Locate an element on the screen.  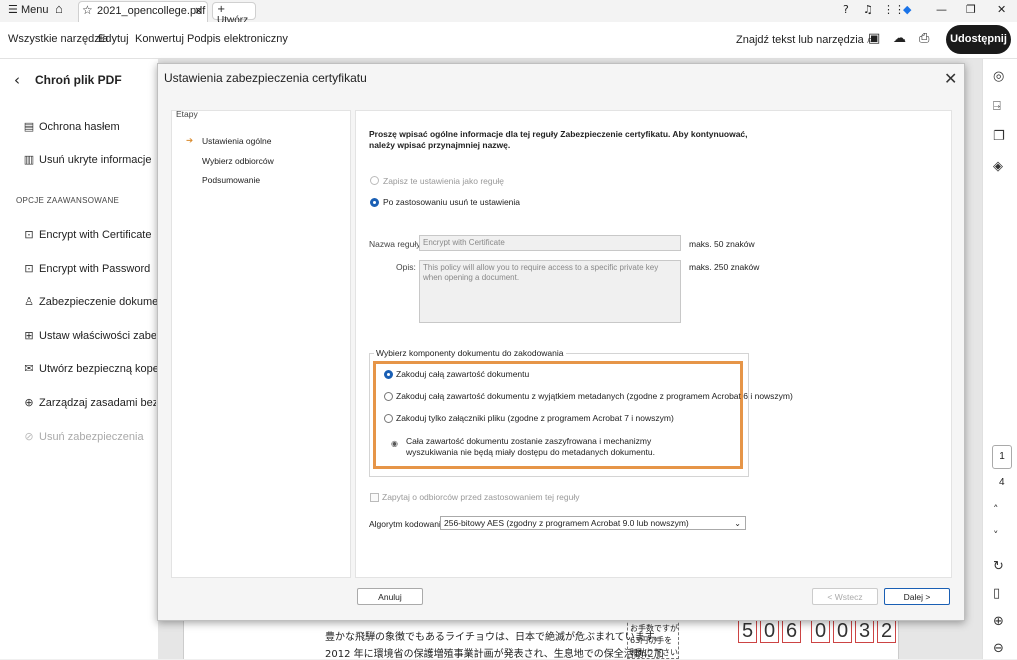
pages-icon: ❐ is located at coordinates (999, 136).